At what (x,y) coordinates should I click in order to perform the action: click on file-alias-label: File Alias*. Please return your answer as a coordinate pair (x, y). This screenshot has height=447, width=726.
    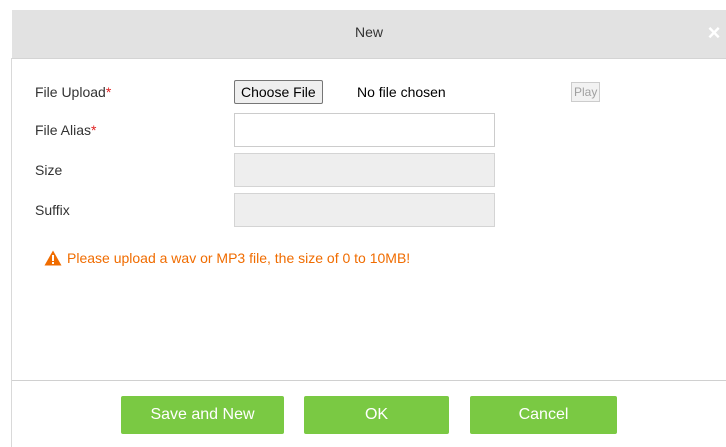
    Looking at the image, I should click on (65, 130).